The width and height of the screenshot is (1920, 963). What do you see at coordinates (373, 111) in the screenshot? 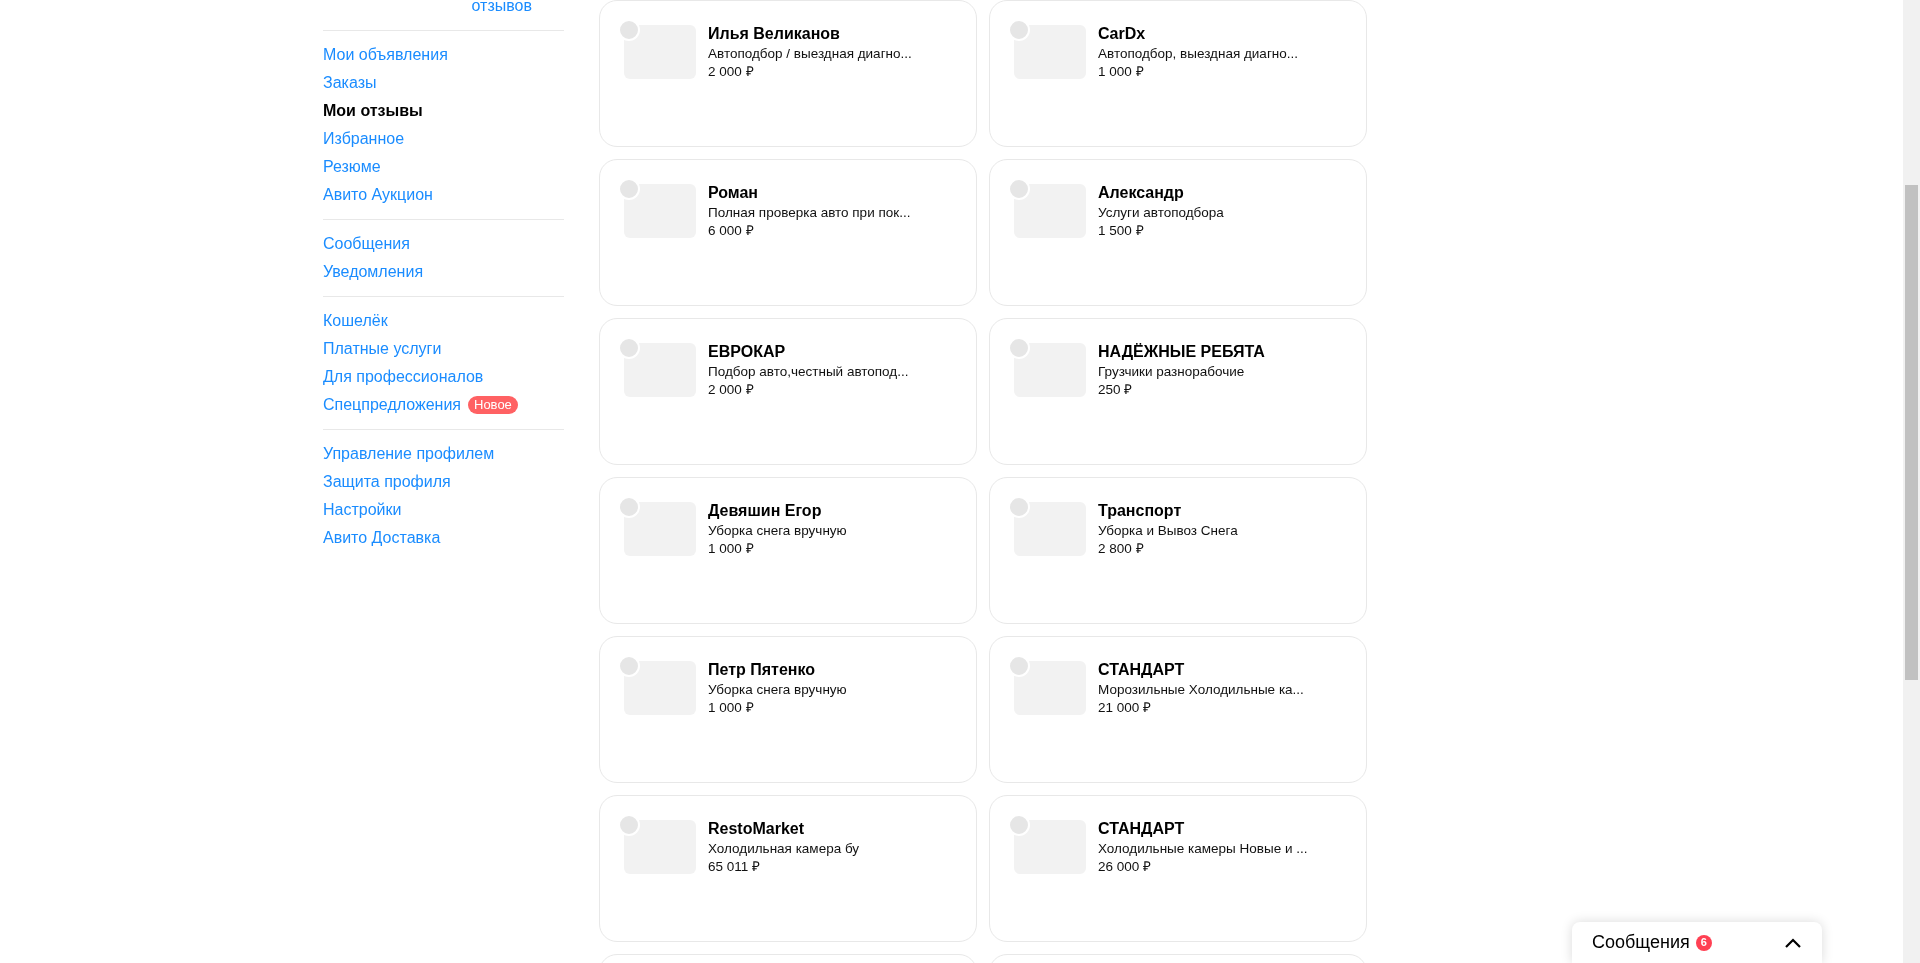
I see `sidebar-link: Мои отзывы` at bounding box center [373, 111].